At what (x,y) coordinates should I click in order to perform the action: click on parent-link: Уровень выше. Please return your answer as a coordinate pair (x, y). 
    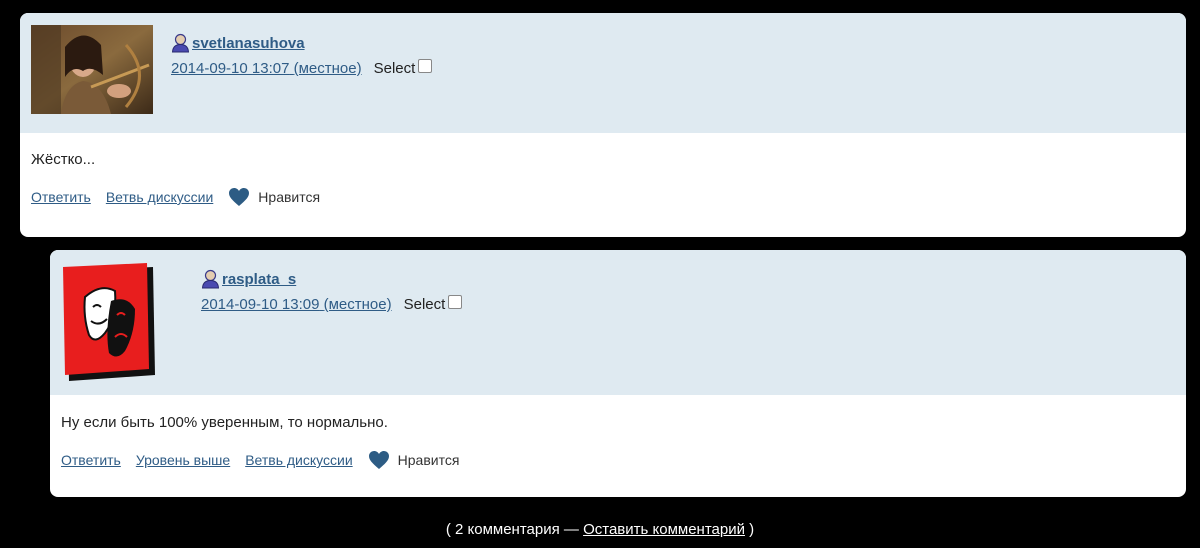
    Looking at the image, I should click on (183, 460).